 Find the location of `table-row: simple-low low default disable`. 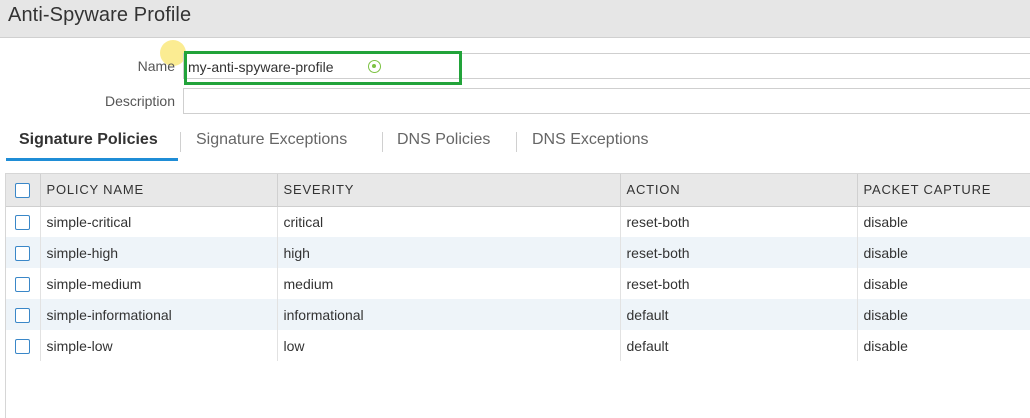

table-row: simple-low low default disable is located at coordinates (518, 345).